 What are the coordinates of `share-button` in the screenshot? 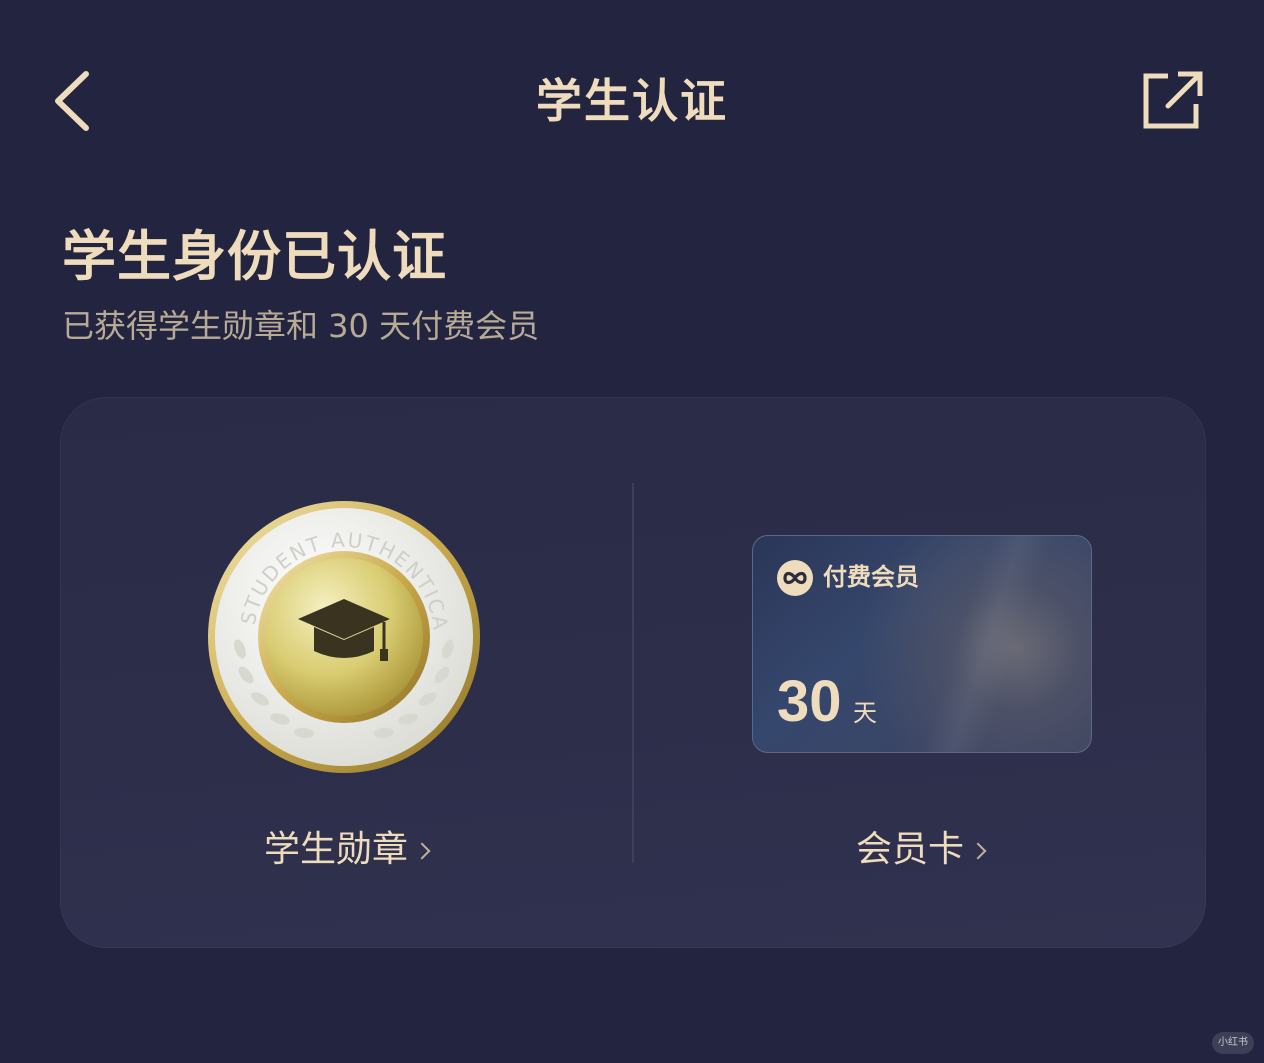 It's located at (1173, 101).